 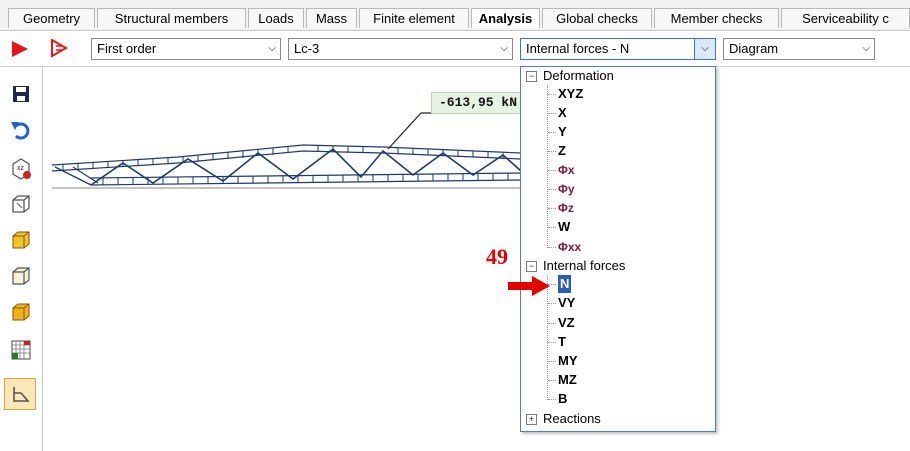 I want to click on save-icon, so click(x=21, y=94).